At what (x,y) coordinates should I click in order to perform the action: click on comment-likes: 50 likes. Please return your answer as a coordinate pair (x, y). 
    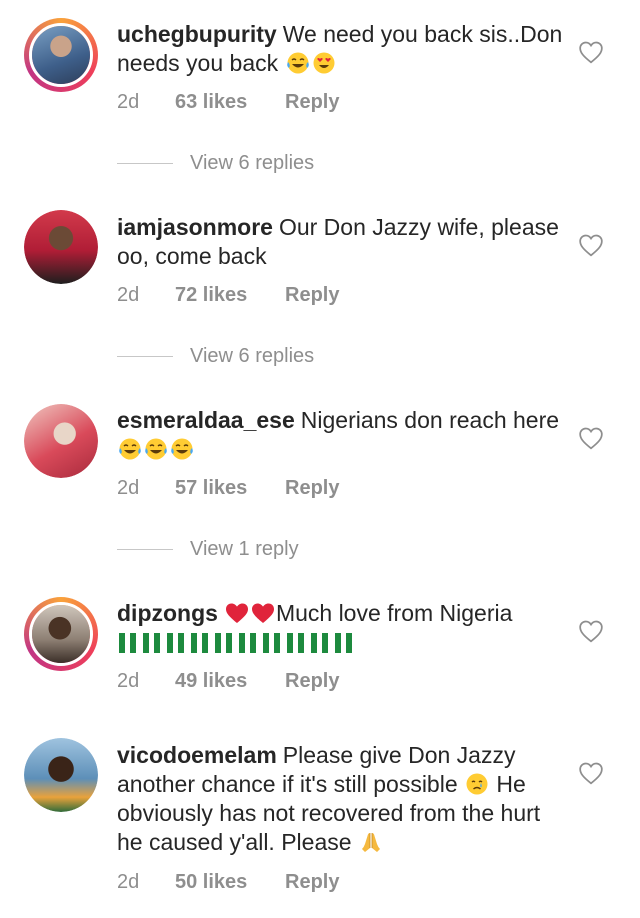
    Looking at the image, I should click on (230, 882).